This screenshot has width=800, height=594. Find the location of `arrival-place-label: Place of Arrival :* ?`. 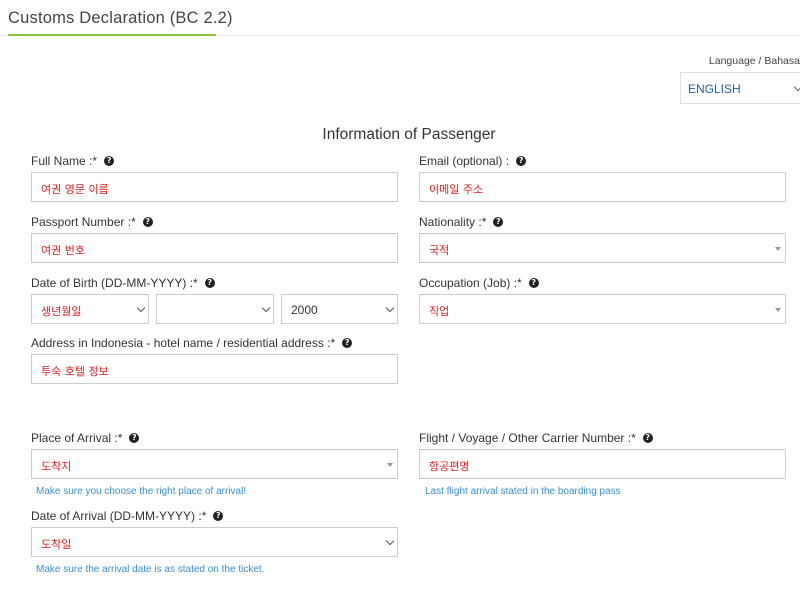

arrival-place-label: Place of Arrival :* ? is located at coordinates (85, 438).